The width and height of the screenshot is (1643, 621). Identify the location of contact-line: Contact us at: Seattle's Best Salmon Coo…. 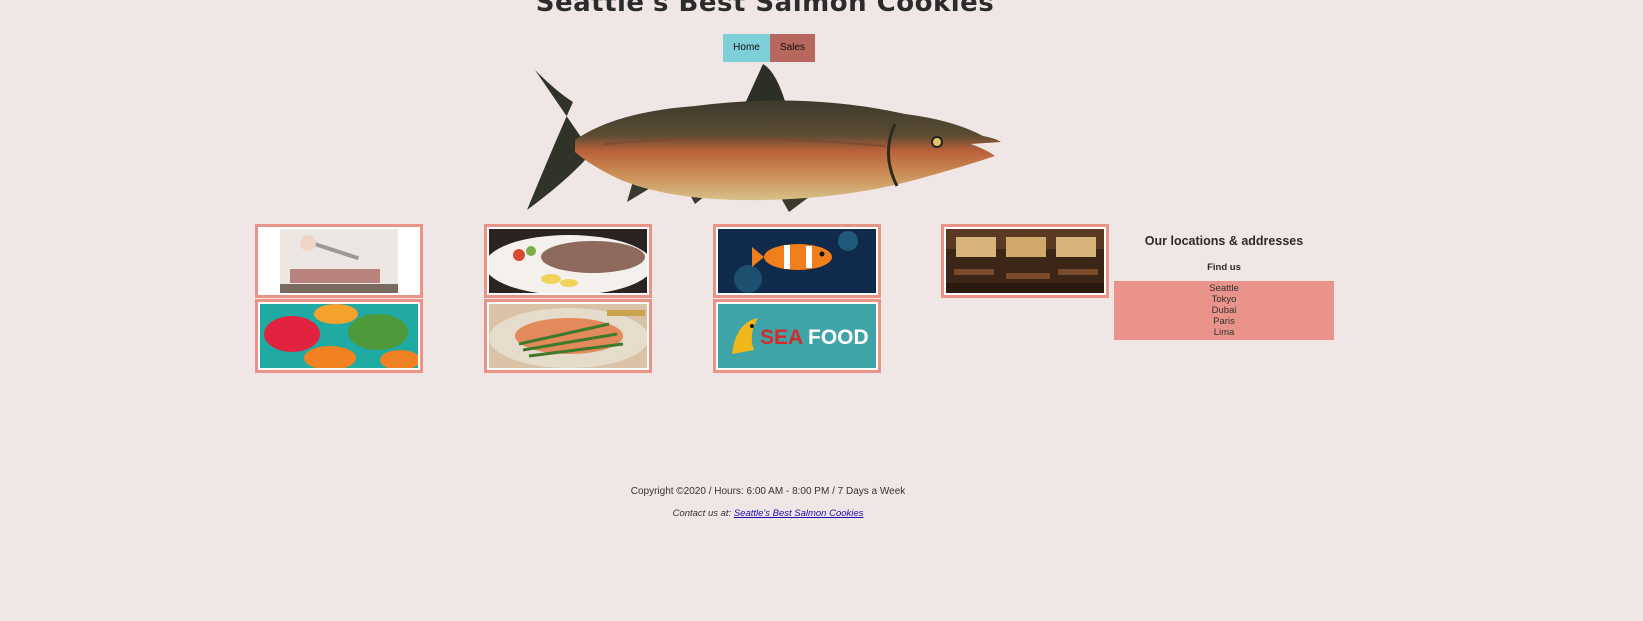
(768, 513).